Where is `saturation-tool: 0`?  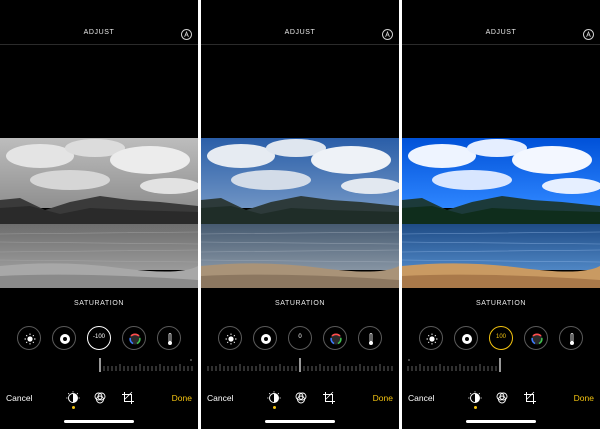 saturation-tool: 0 is located at coordinates (300, 338).